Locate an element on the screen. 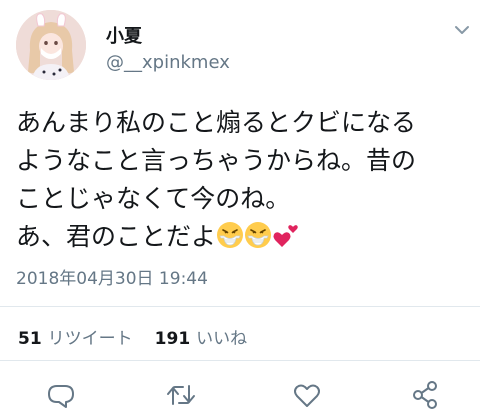 Image resolution: width=480 pixels, height=418 pixels. retweet-count-link: 51 リツイート is located at coordinates (75, 336).